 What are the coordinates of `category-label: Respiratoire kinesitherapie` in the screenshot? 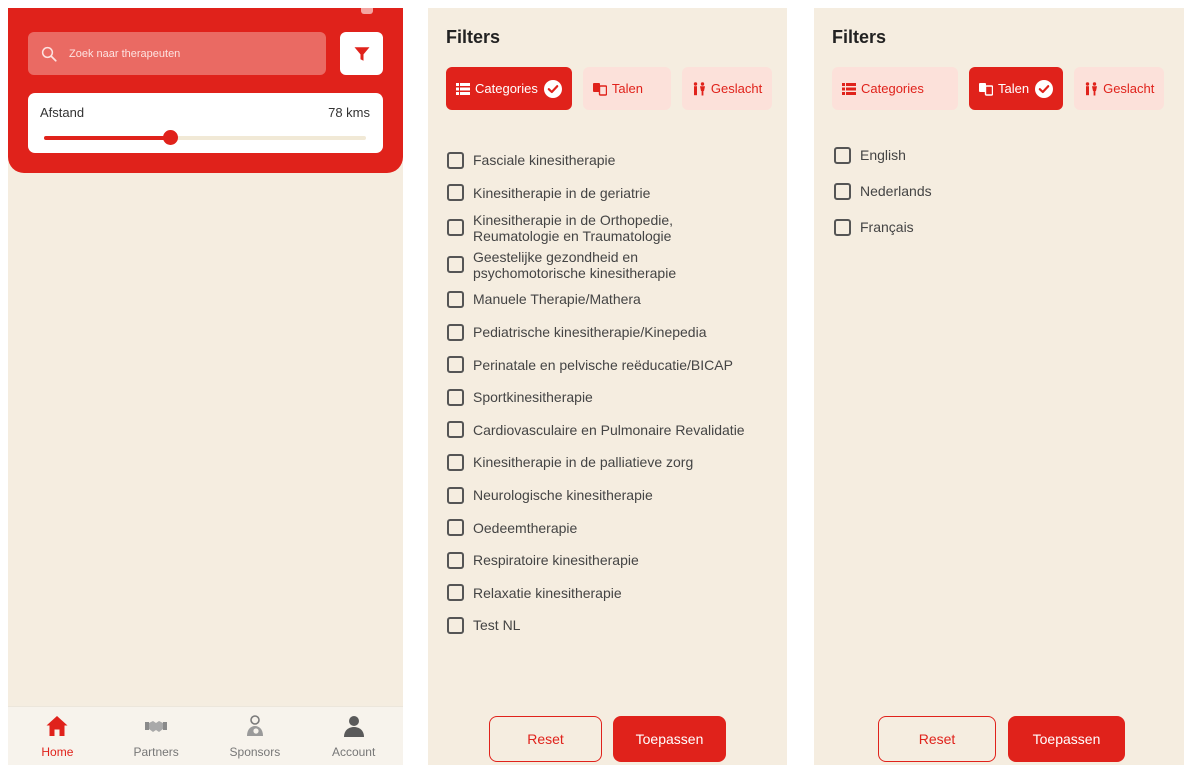 It's located at (556, 560).